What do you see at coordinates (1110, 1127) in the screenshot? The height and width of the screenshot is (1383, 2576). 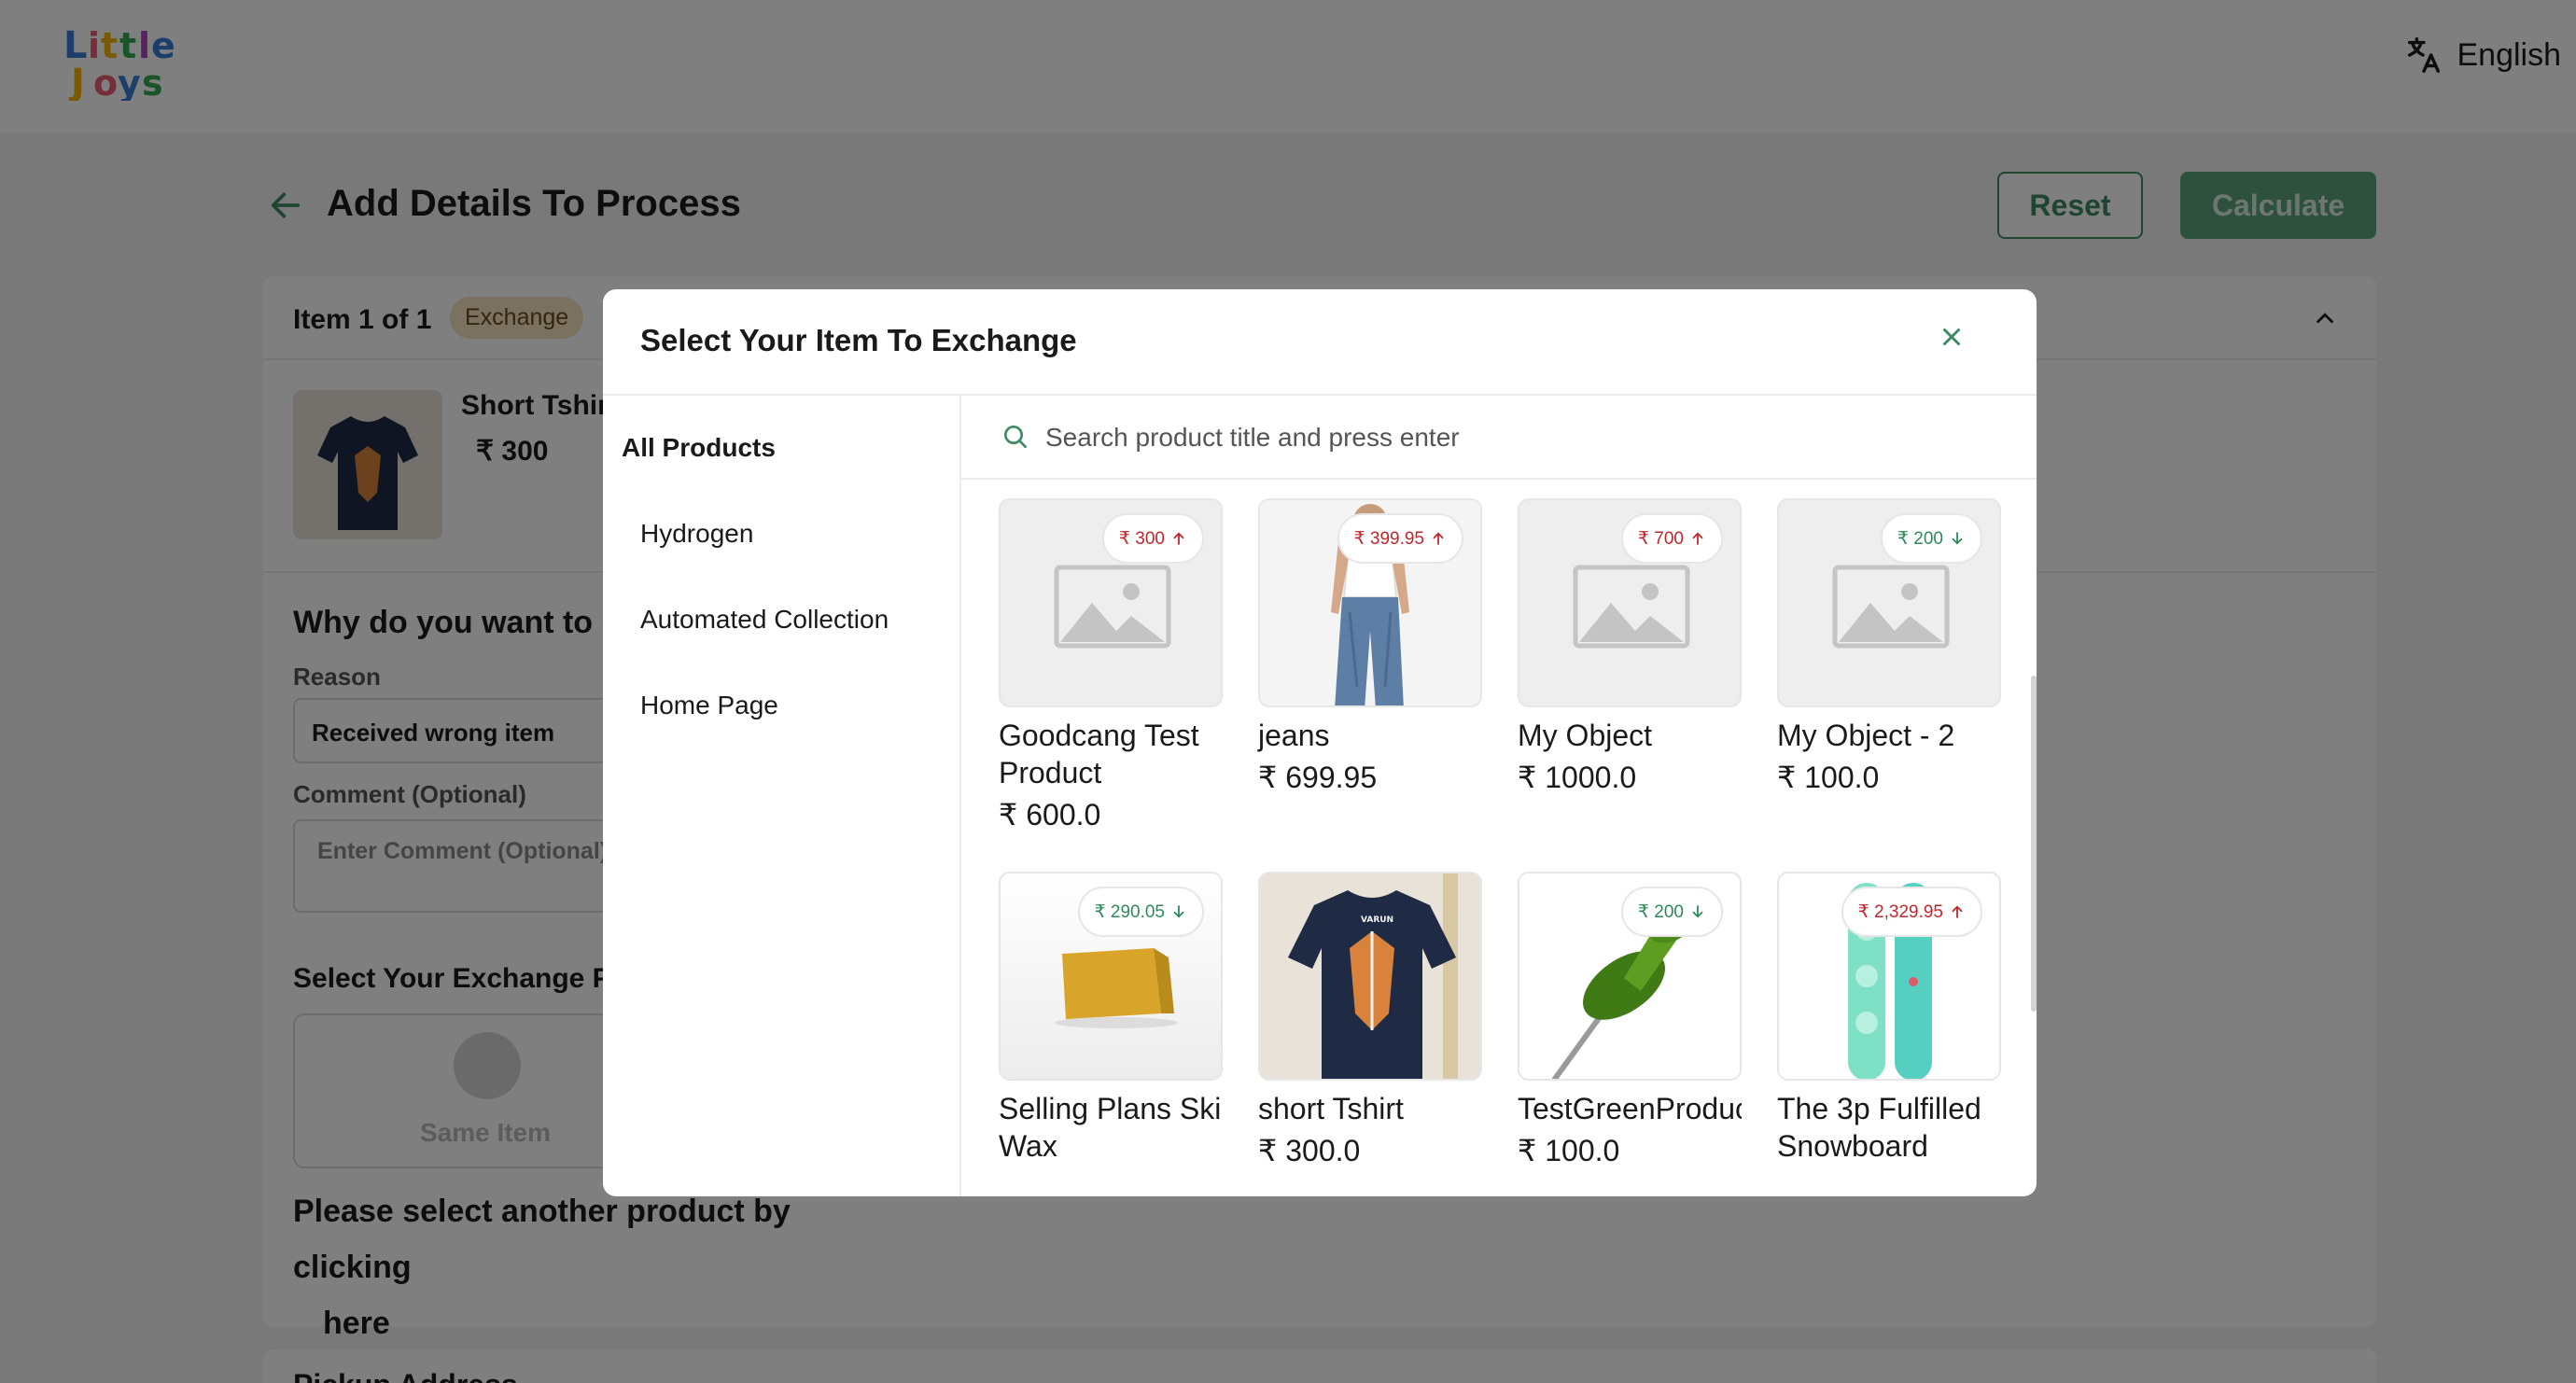 I see `product-title: Selling Plans Ski Wax` at bounding box center [1110, 1127].